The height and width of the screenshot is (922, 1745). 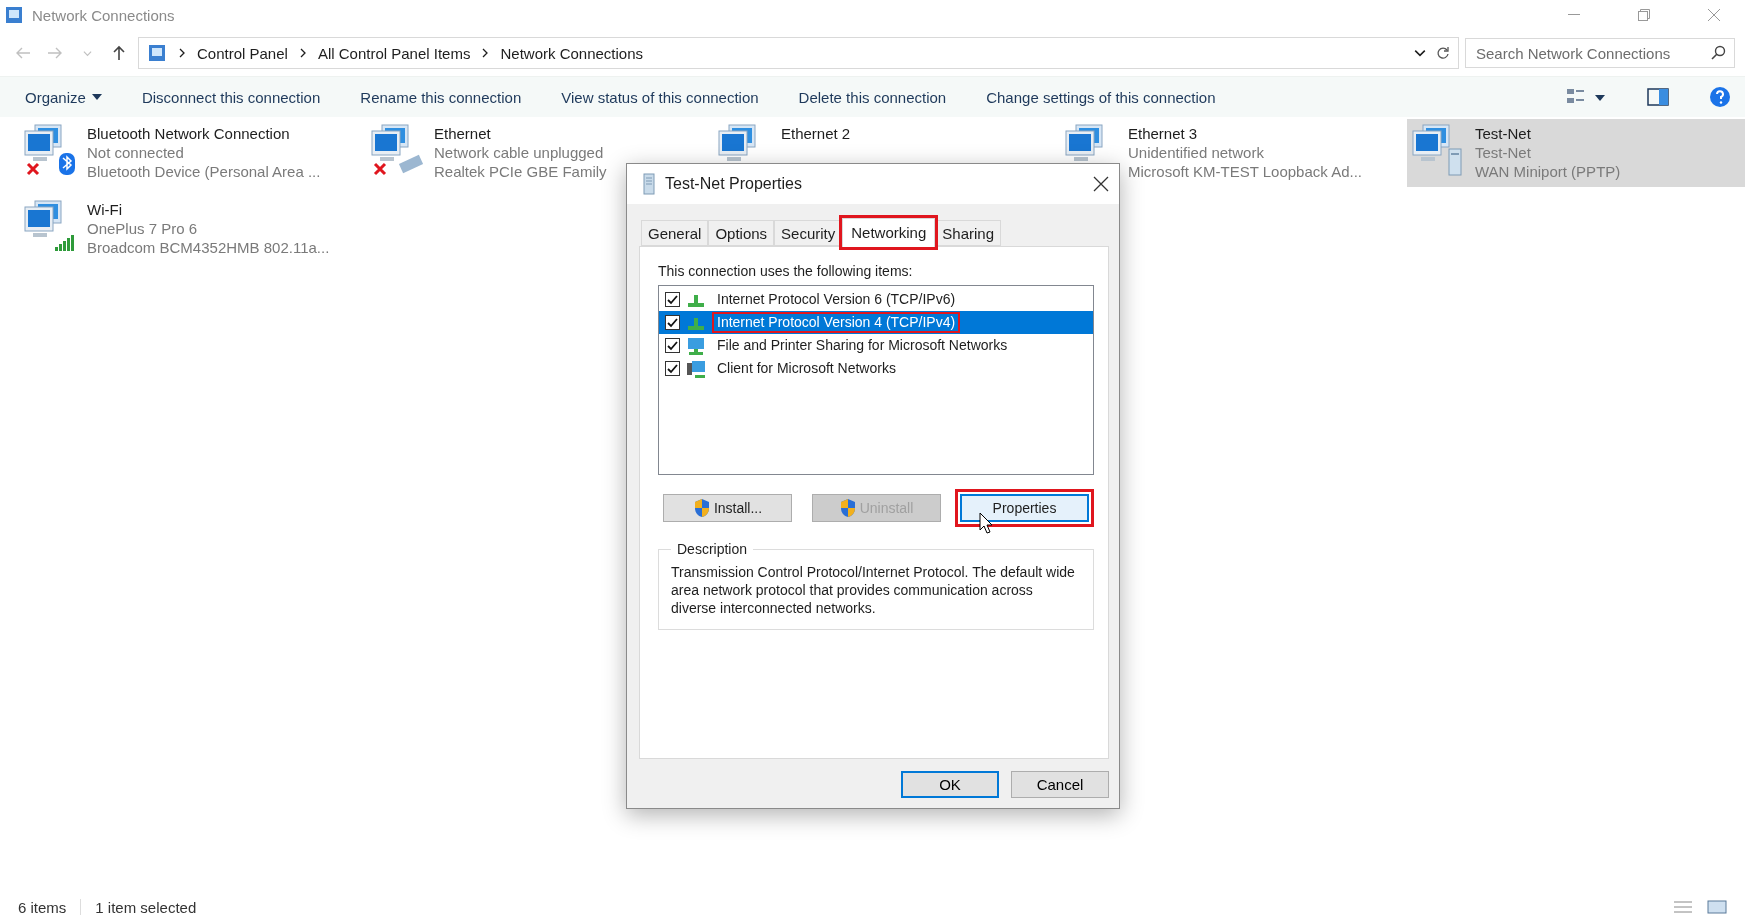 I want to click on list-item: File and Printer Sharing for Microsoft Networks, so click(x=876, y=345).